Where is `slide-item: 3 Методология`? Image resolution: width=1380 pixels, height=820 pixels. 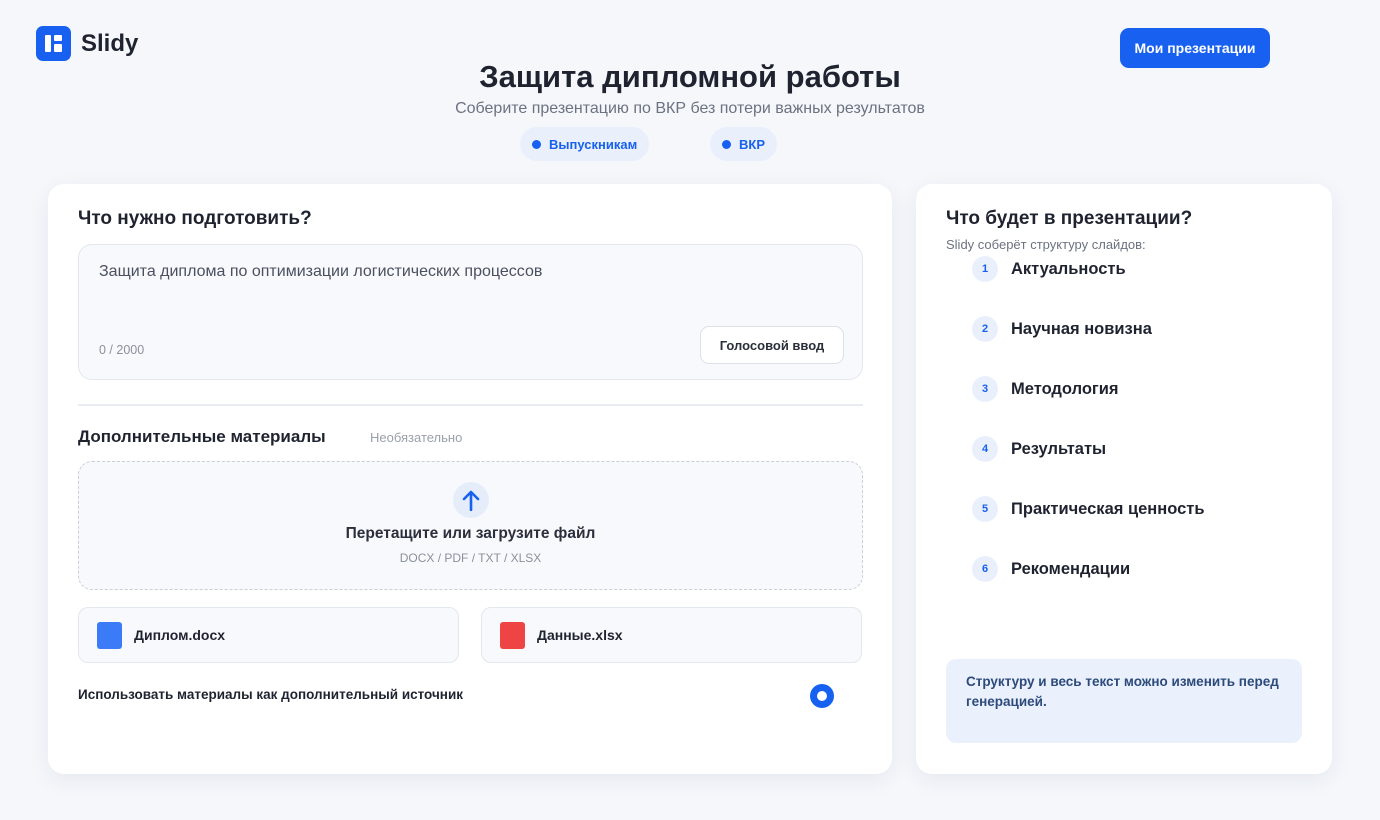 slide-item: 3 Методология is located at coordinates (1045, 389).